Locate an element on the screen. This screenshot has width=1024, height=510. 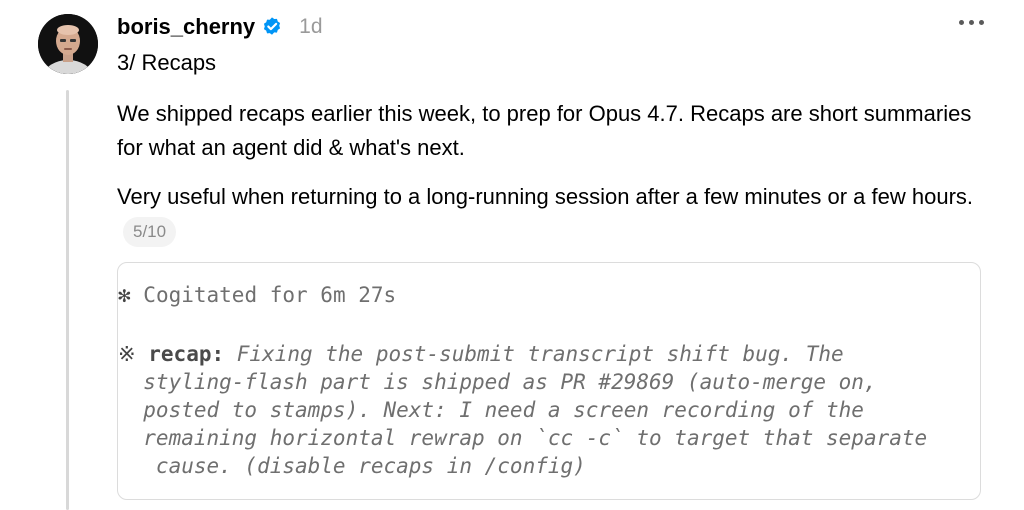
asterisk-icon: ✻ is located at coordinates (124, 295).